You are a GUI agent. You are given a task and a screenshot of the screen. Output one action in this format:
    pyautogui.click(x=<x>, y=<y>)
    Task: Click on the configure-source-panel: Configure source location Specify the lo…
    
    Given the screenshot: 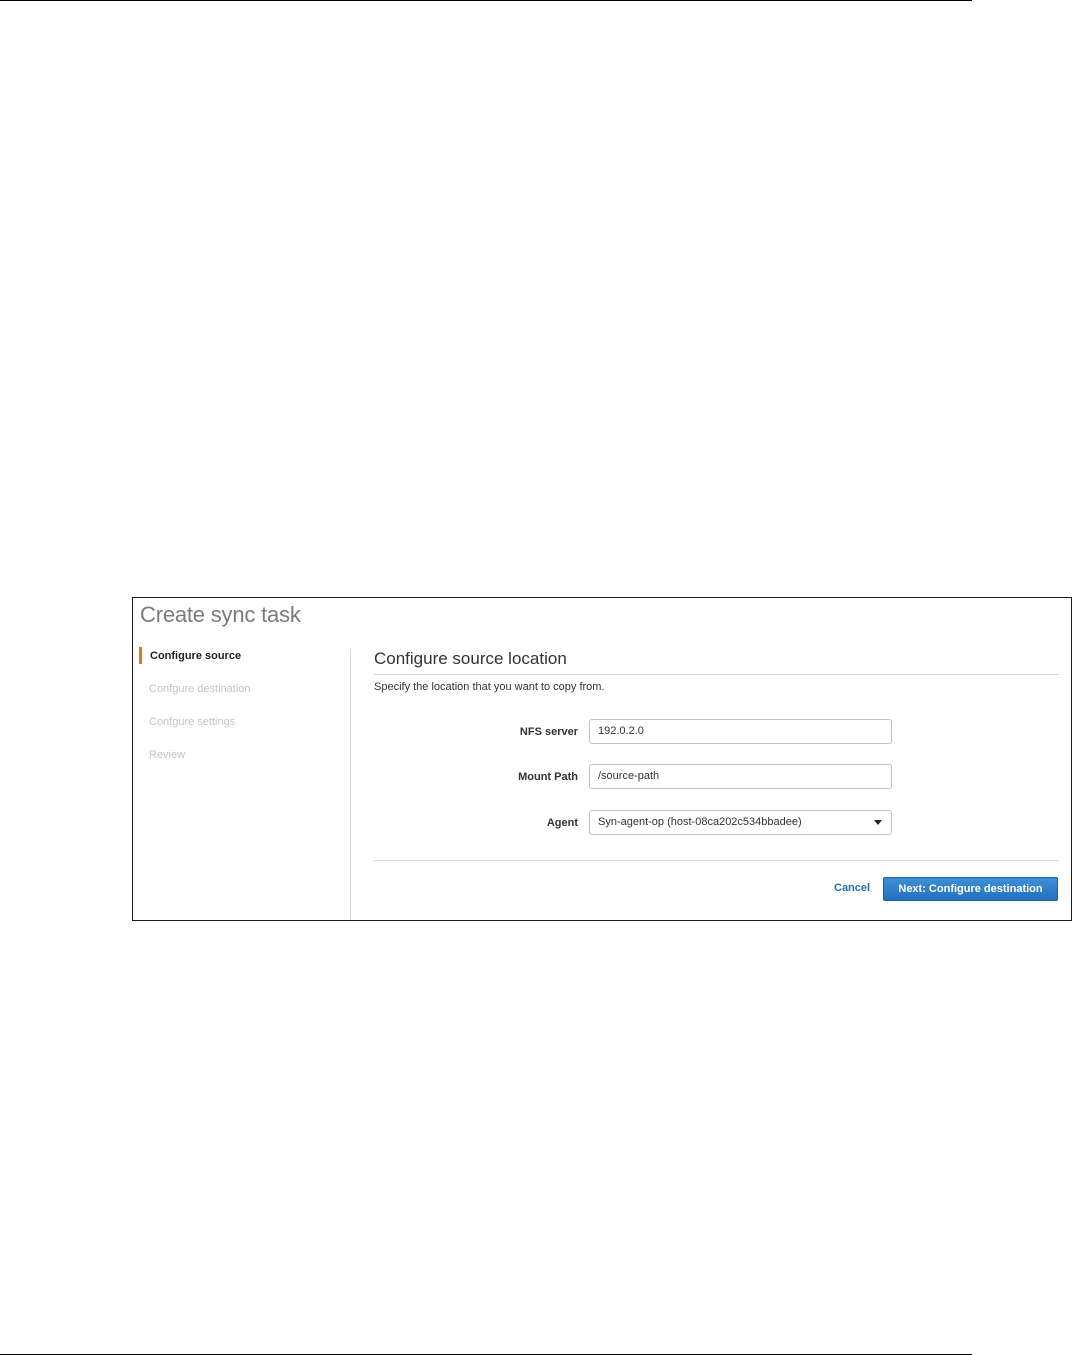 What is the action you would take?
    pyautogui.click(x=716, y=774)
    